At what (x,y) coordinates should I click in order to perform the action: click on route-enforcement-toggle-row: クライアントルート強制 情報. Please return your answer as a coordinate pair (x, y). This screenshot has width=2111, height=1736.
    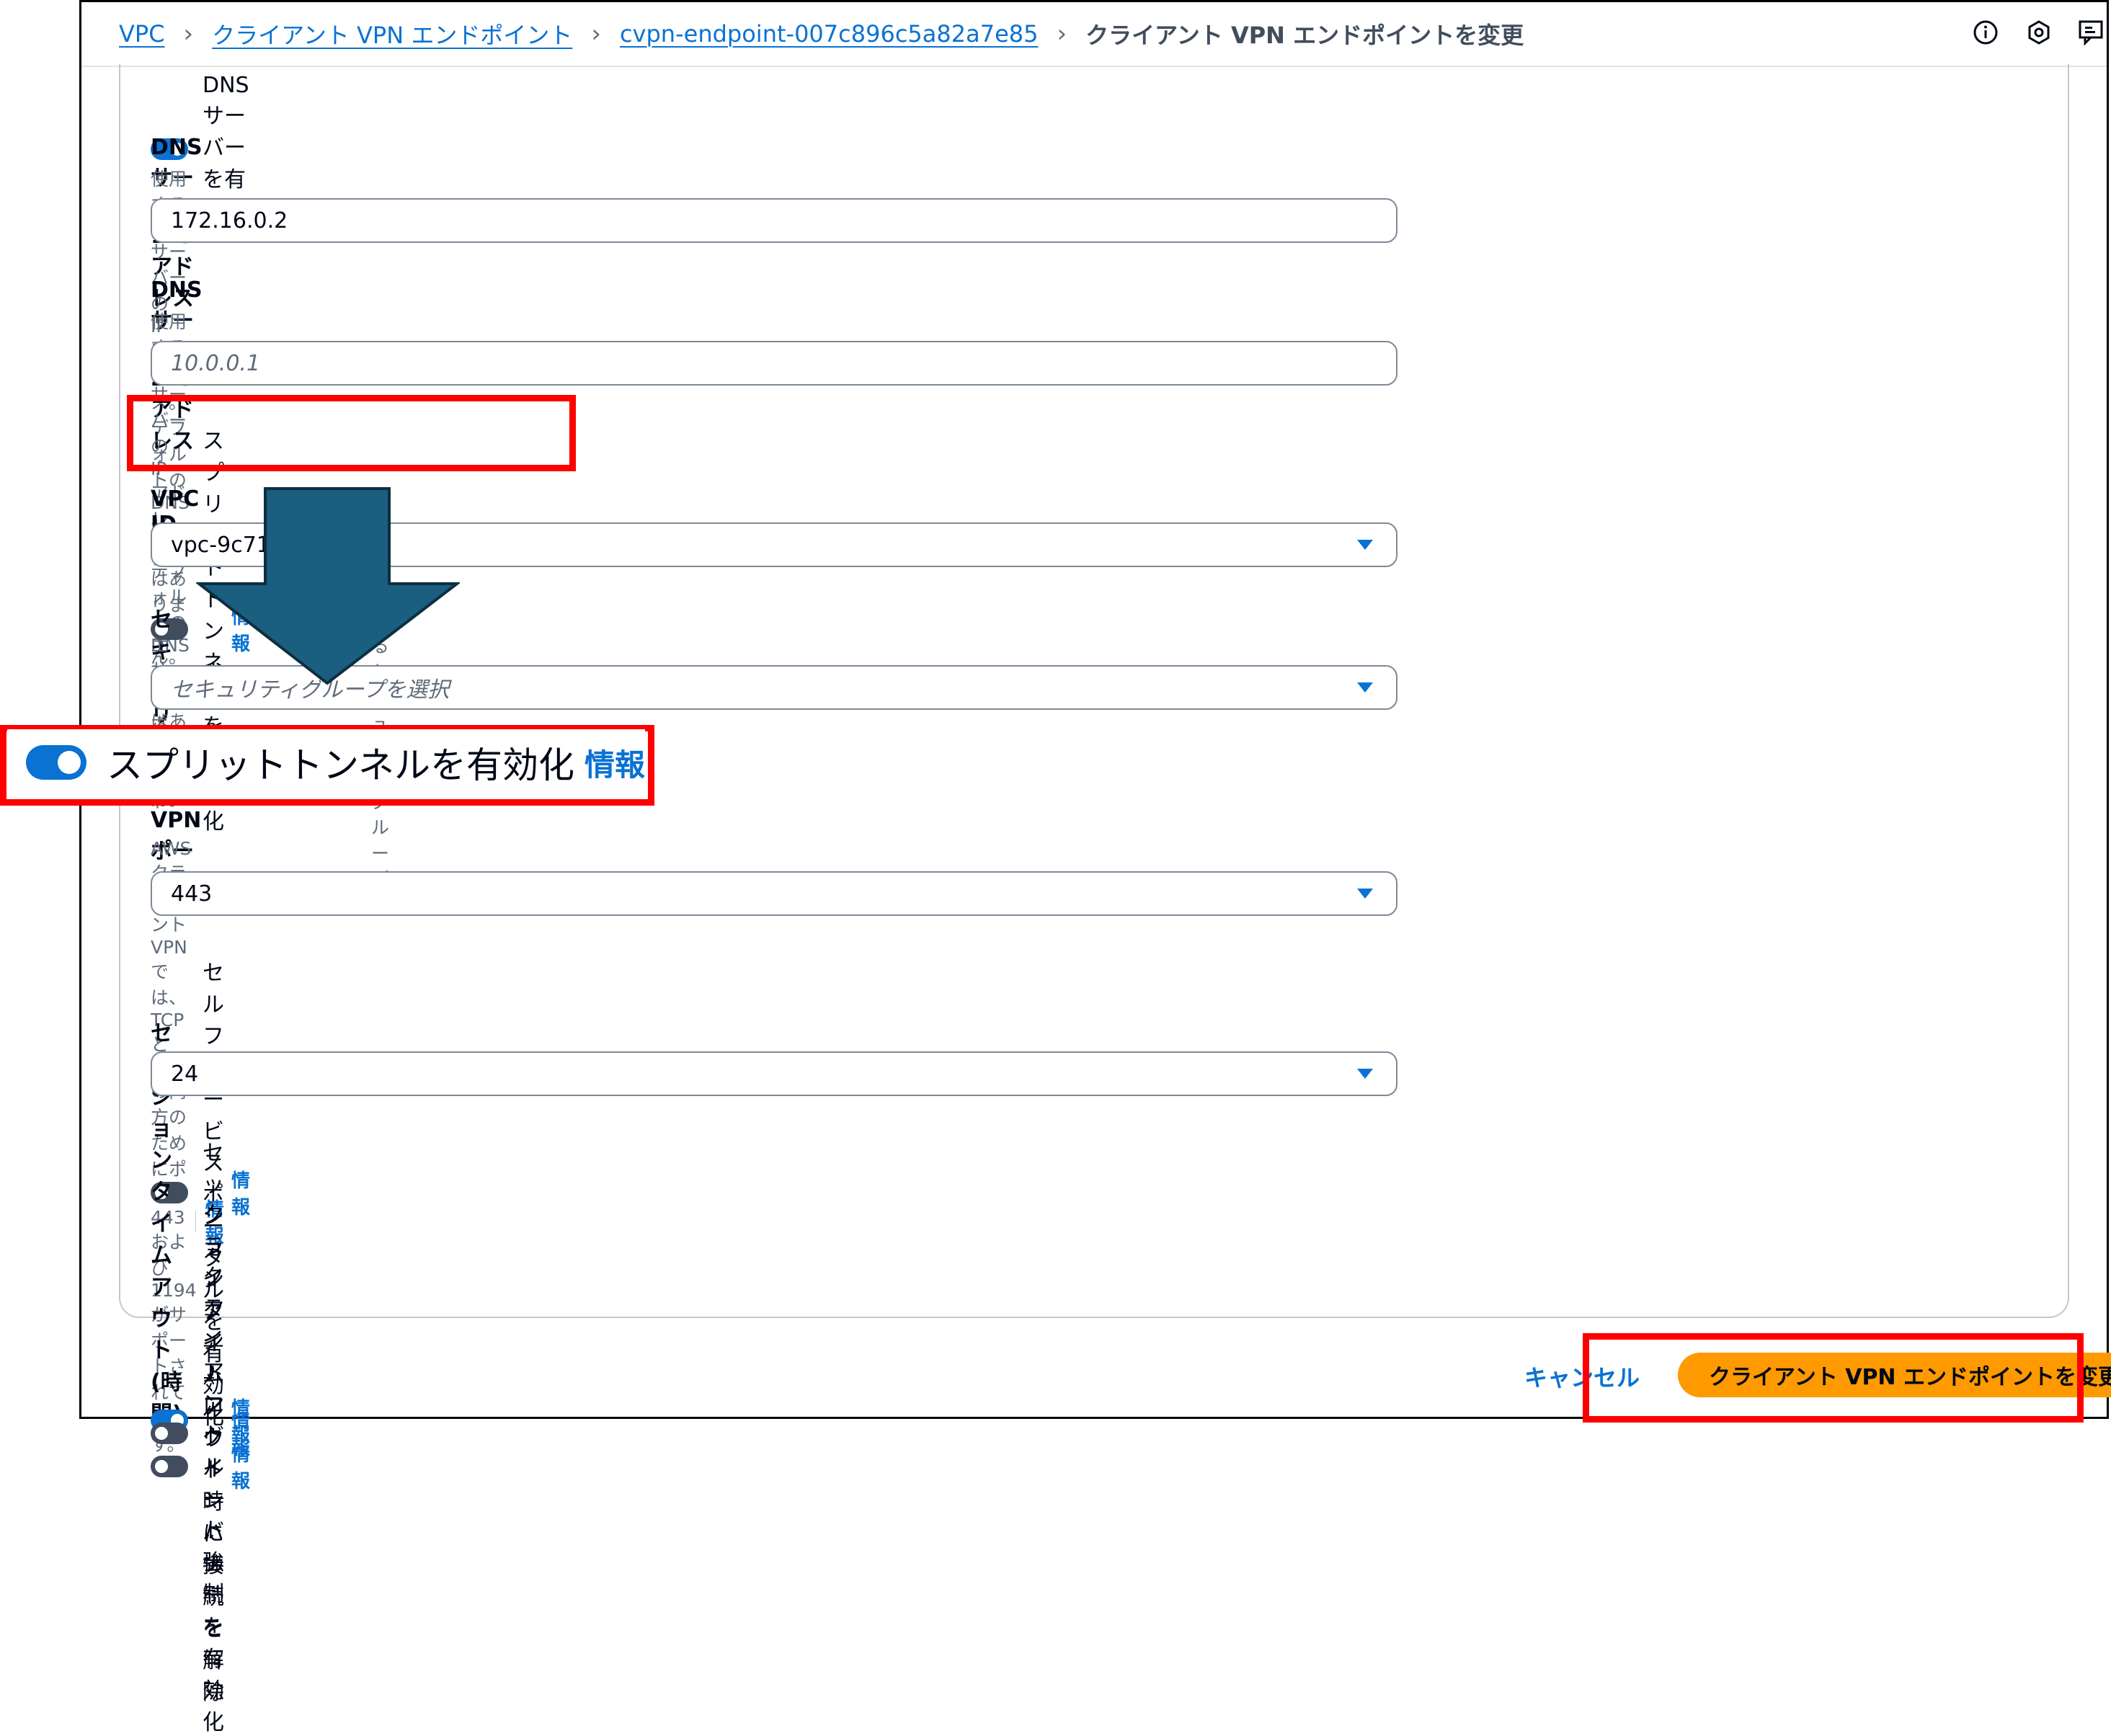
    Looking at the image, I should click on (200, 1433).